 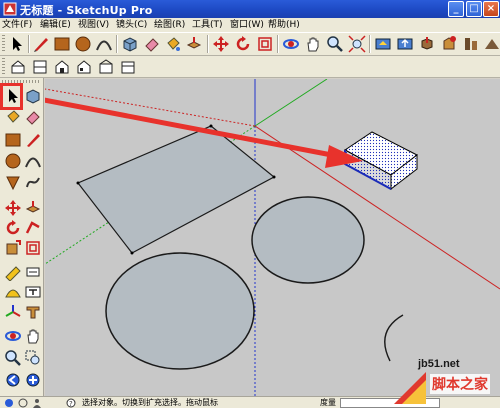 What do you see at coordinates (9, 403) in the screenshot?
I see `geolocation-icon` at bounding box center [9, 403].